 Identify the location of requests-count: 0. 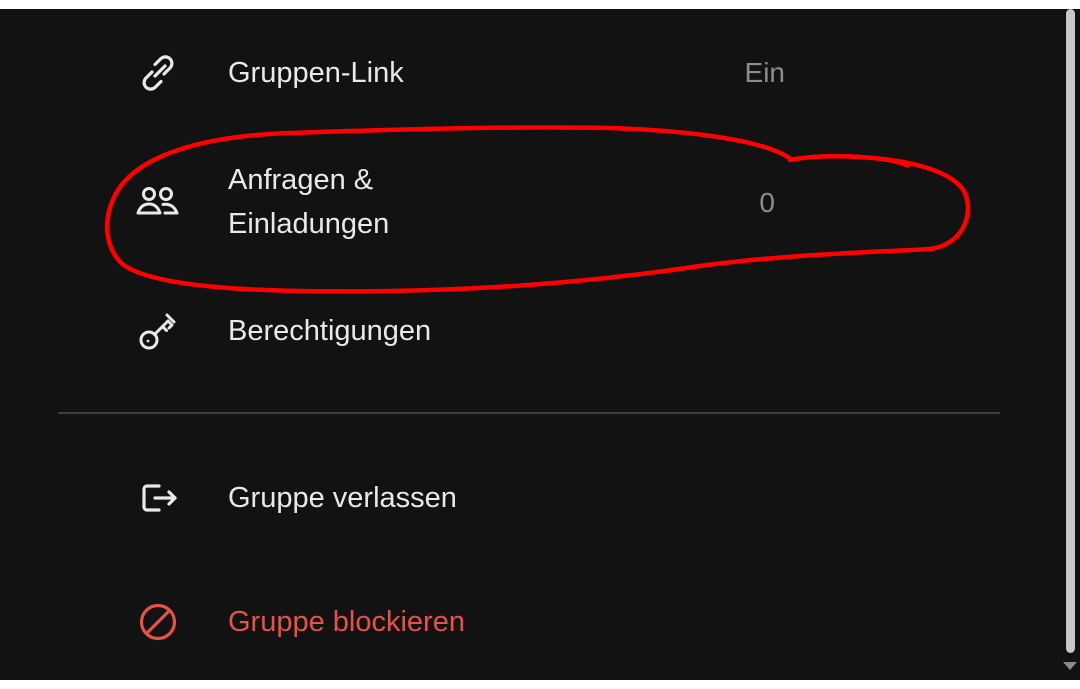
(767, 202).